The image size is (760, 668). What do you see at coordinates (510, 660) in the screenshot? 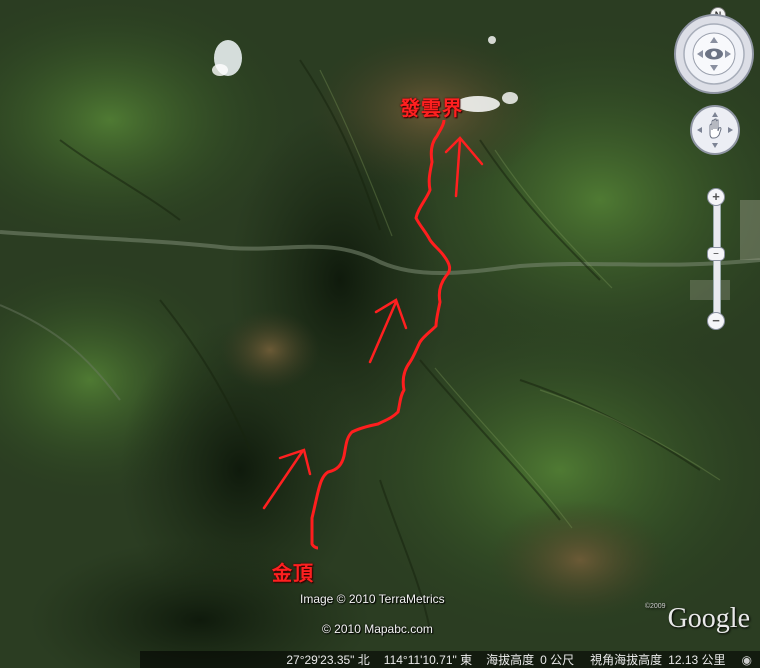
I see `elevation-label: 海拔高度` at bounding box center [510, 660].